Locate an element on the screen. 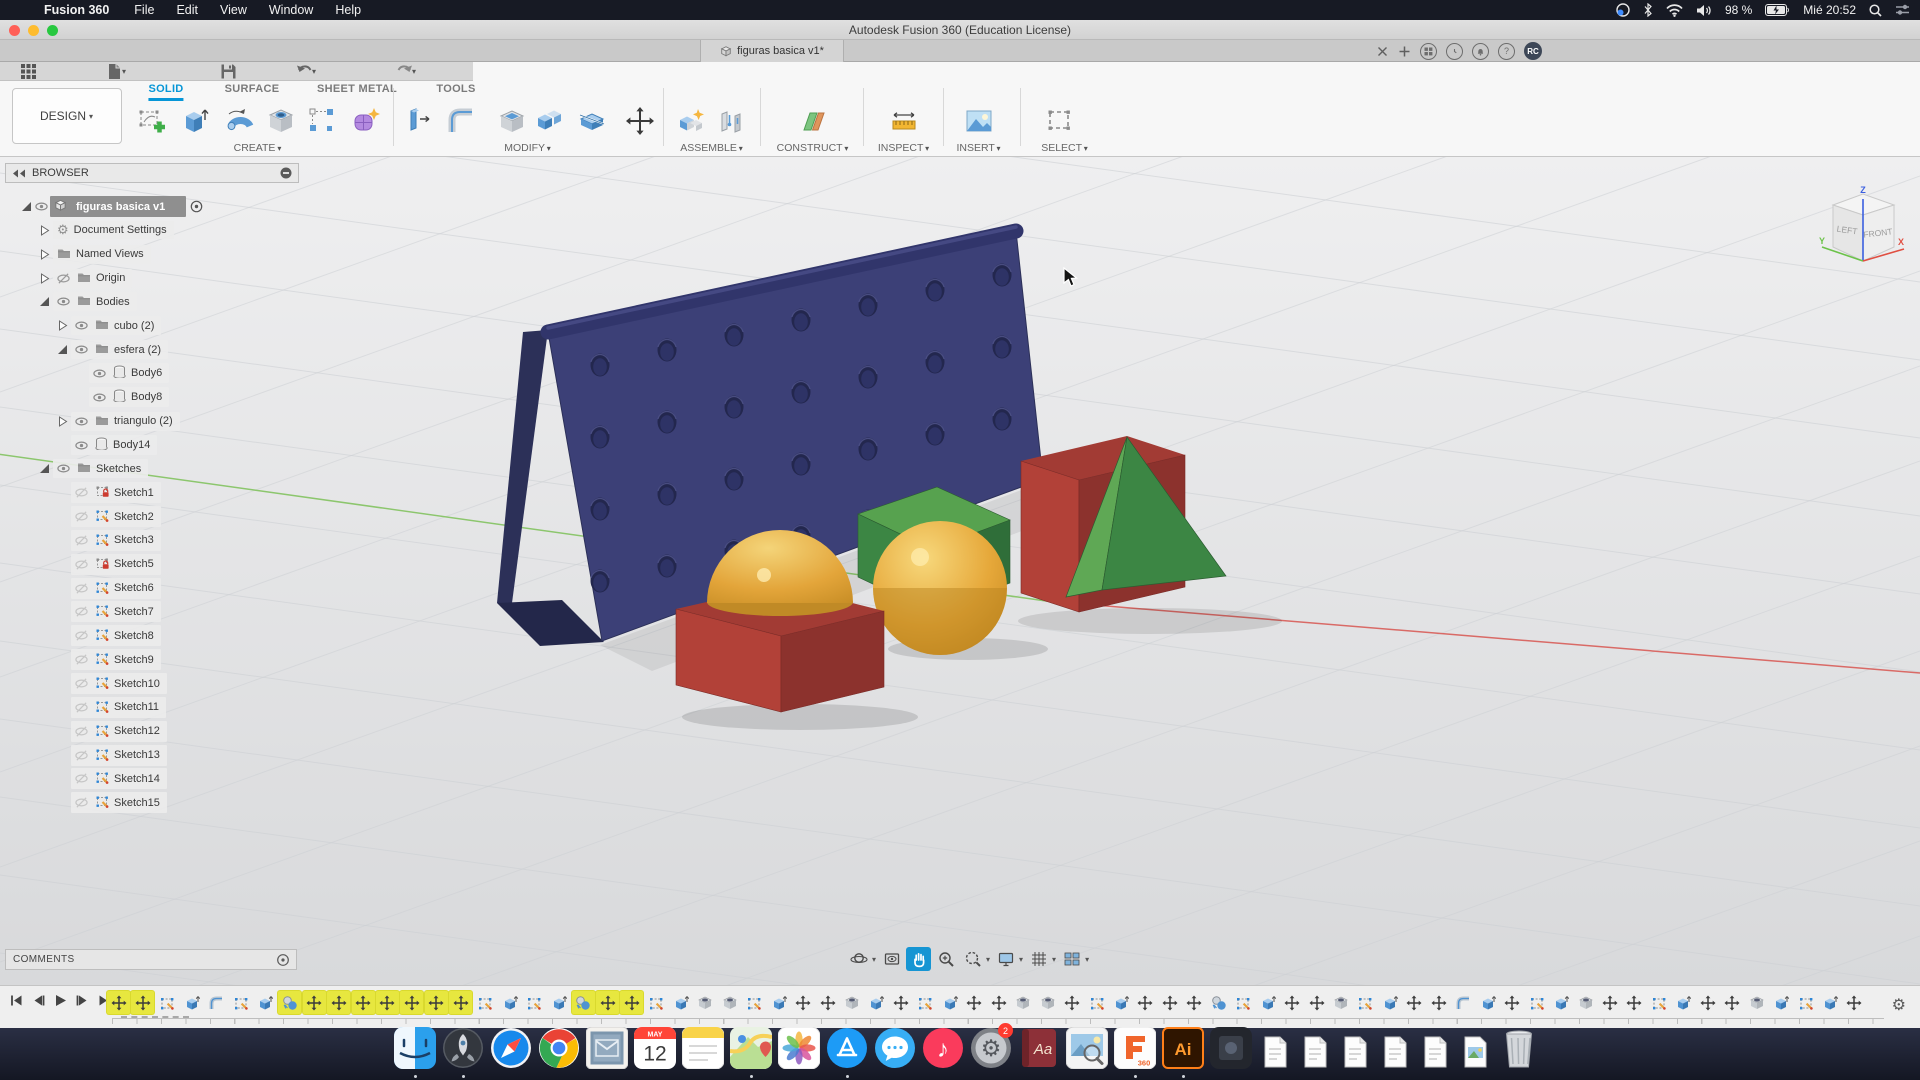  tree-item-named-views: Named Views is located at coordinates (94, 254).